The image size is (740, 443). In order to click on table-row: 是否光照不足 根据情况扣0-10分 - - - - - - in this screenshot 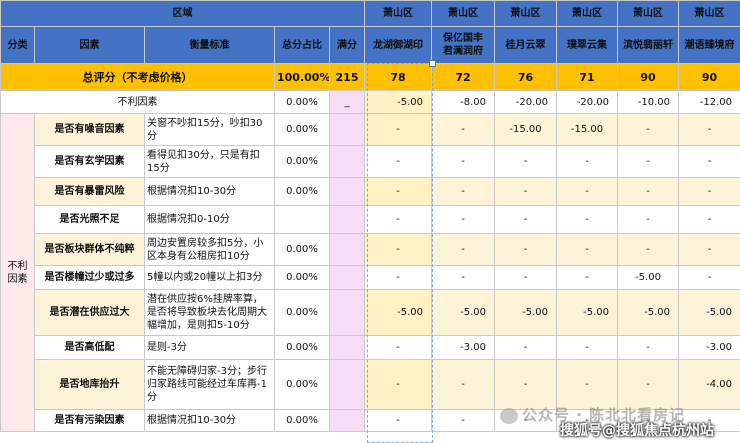, I will do `click(370, 219)`.